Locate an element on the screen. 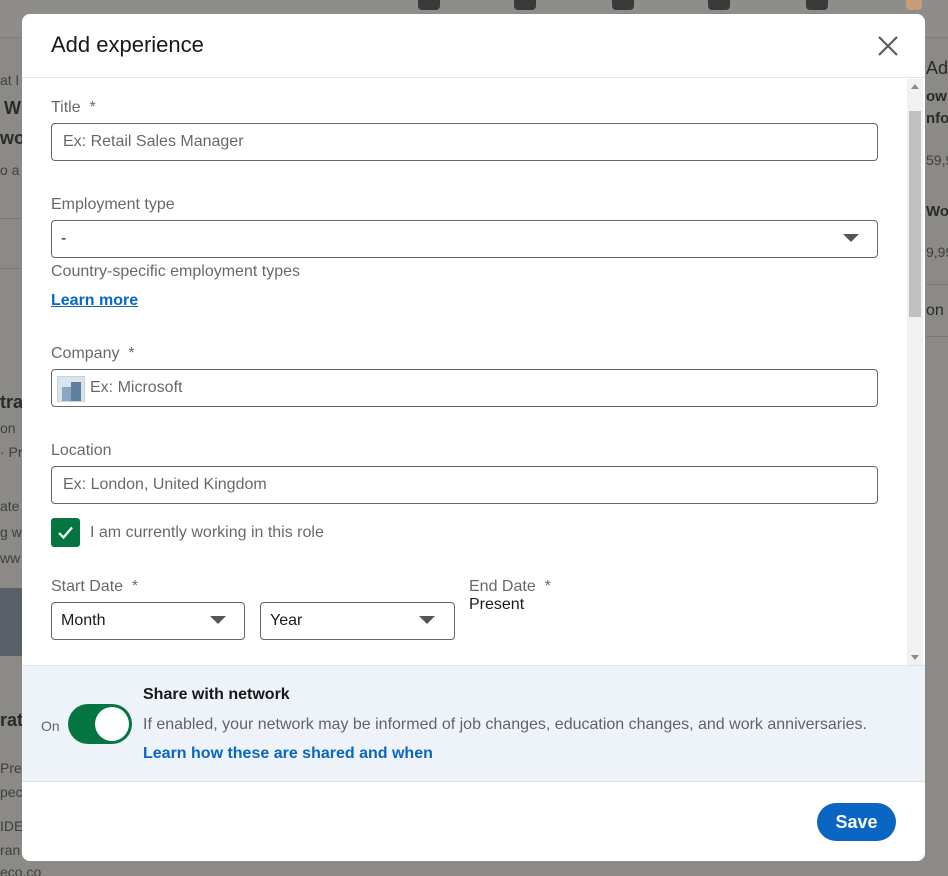  scrollbar-thumb is located at coordinates (915, 214).